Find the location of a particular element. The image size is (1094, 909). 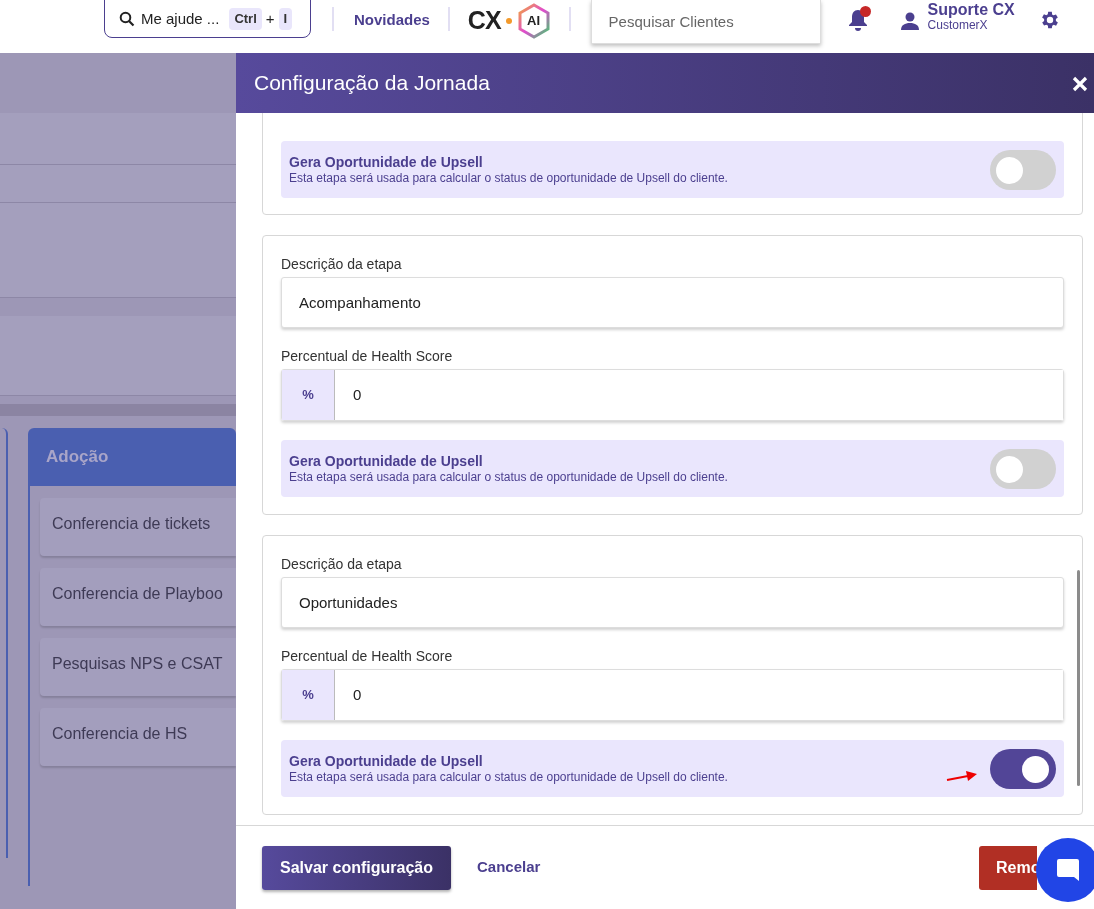

company-name: CustomerX is located at coordinates (958, 25).